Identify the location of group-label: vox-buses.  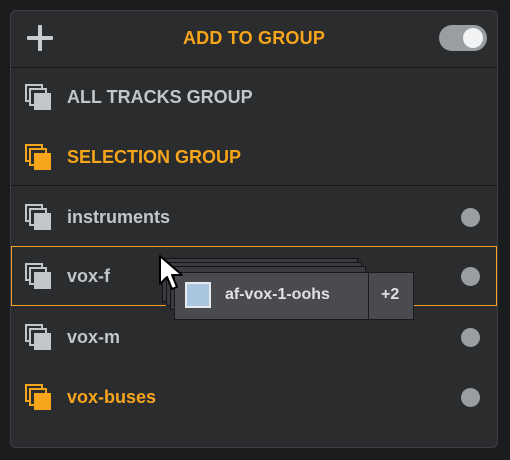
(112, 397).